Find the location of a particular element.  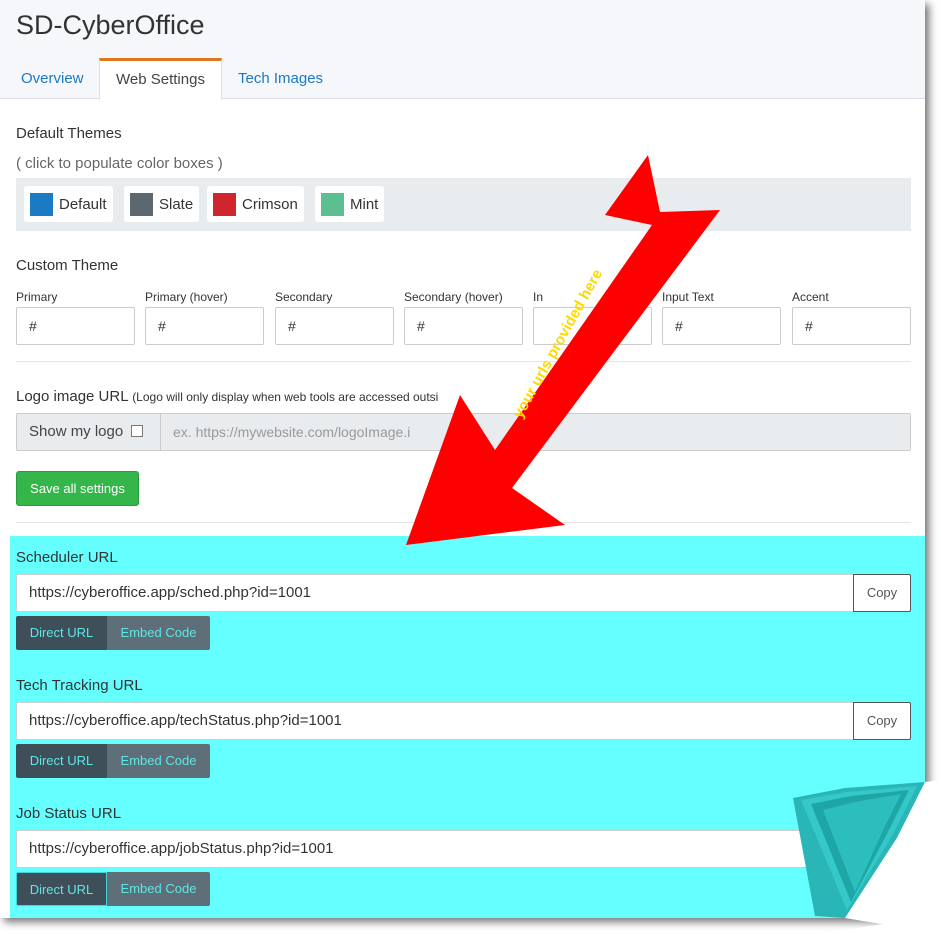

theme-default-button: Default is located at coordinates (68, 204).